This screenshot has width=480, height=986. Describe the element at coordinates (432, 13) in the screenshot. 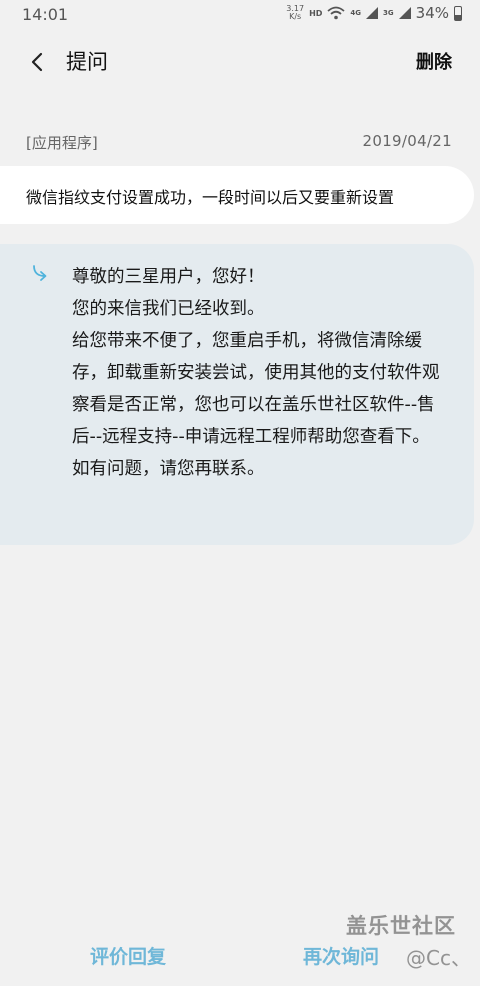

I see `battery-percent: 34%` at that location.